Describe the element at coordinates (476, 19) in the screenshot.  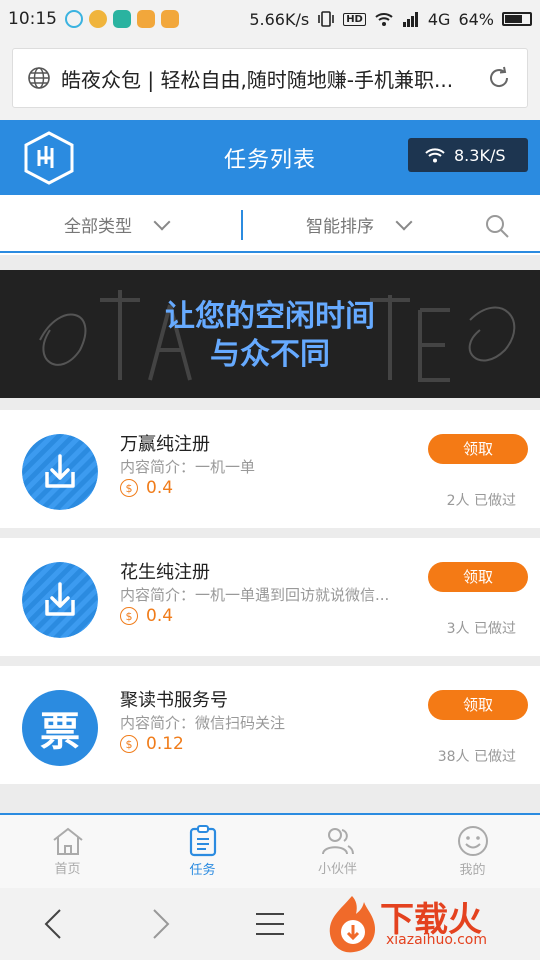
I see `battery-percent: 64%` at that location.